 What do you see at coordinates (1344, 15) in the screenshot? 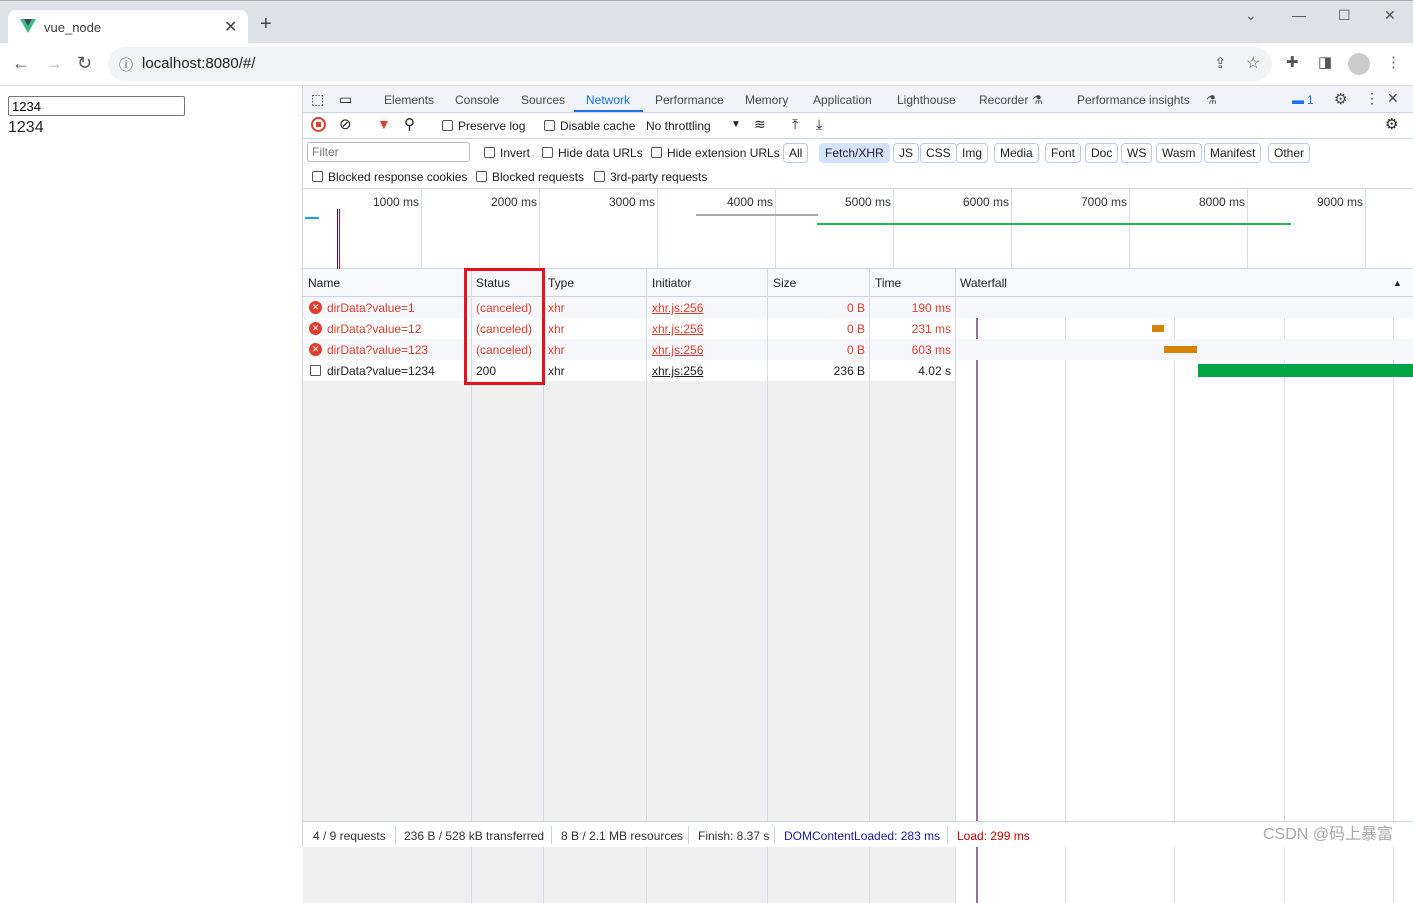
I see `maximize-icon: ☐` at bounding box center [1344, 15].